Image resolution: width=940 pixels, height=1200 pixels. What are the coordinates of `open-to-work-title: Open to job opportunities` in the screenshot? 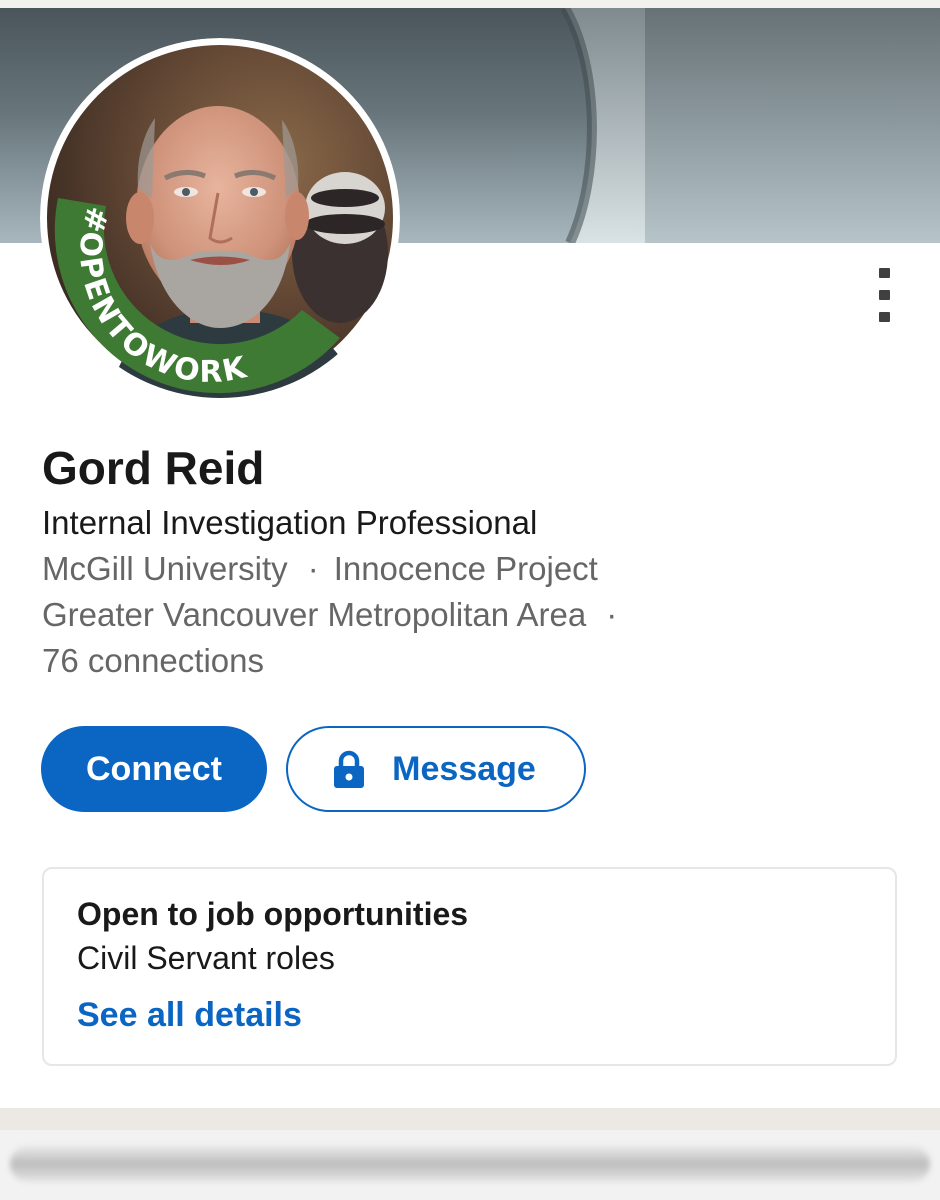 It's located at (273, 914).